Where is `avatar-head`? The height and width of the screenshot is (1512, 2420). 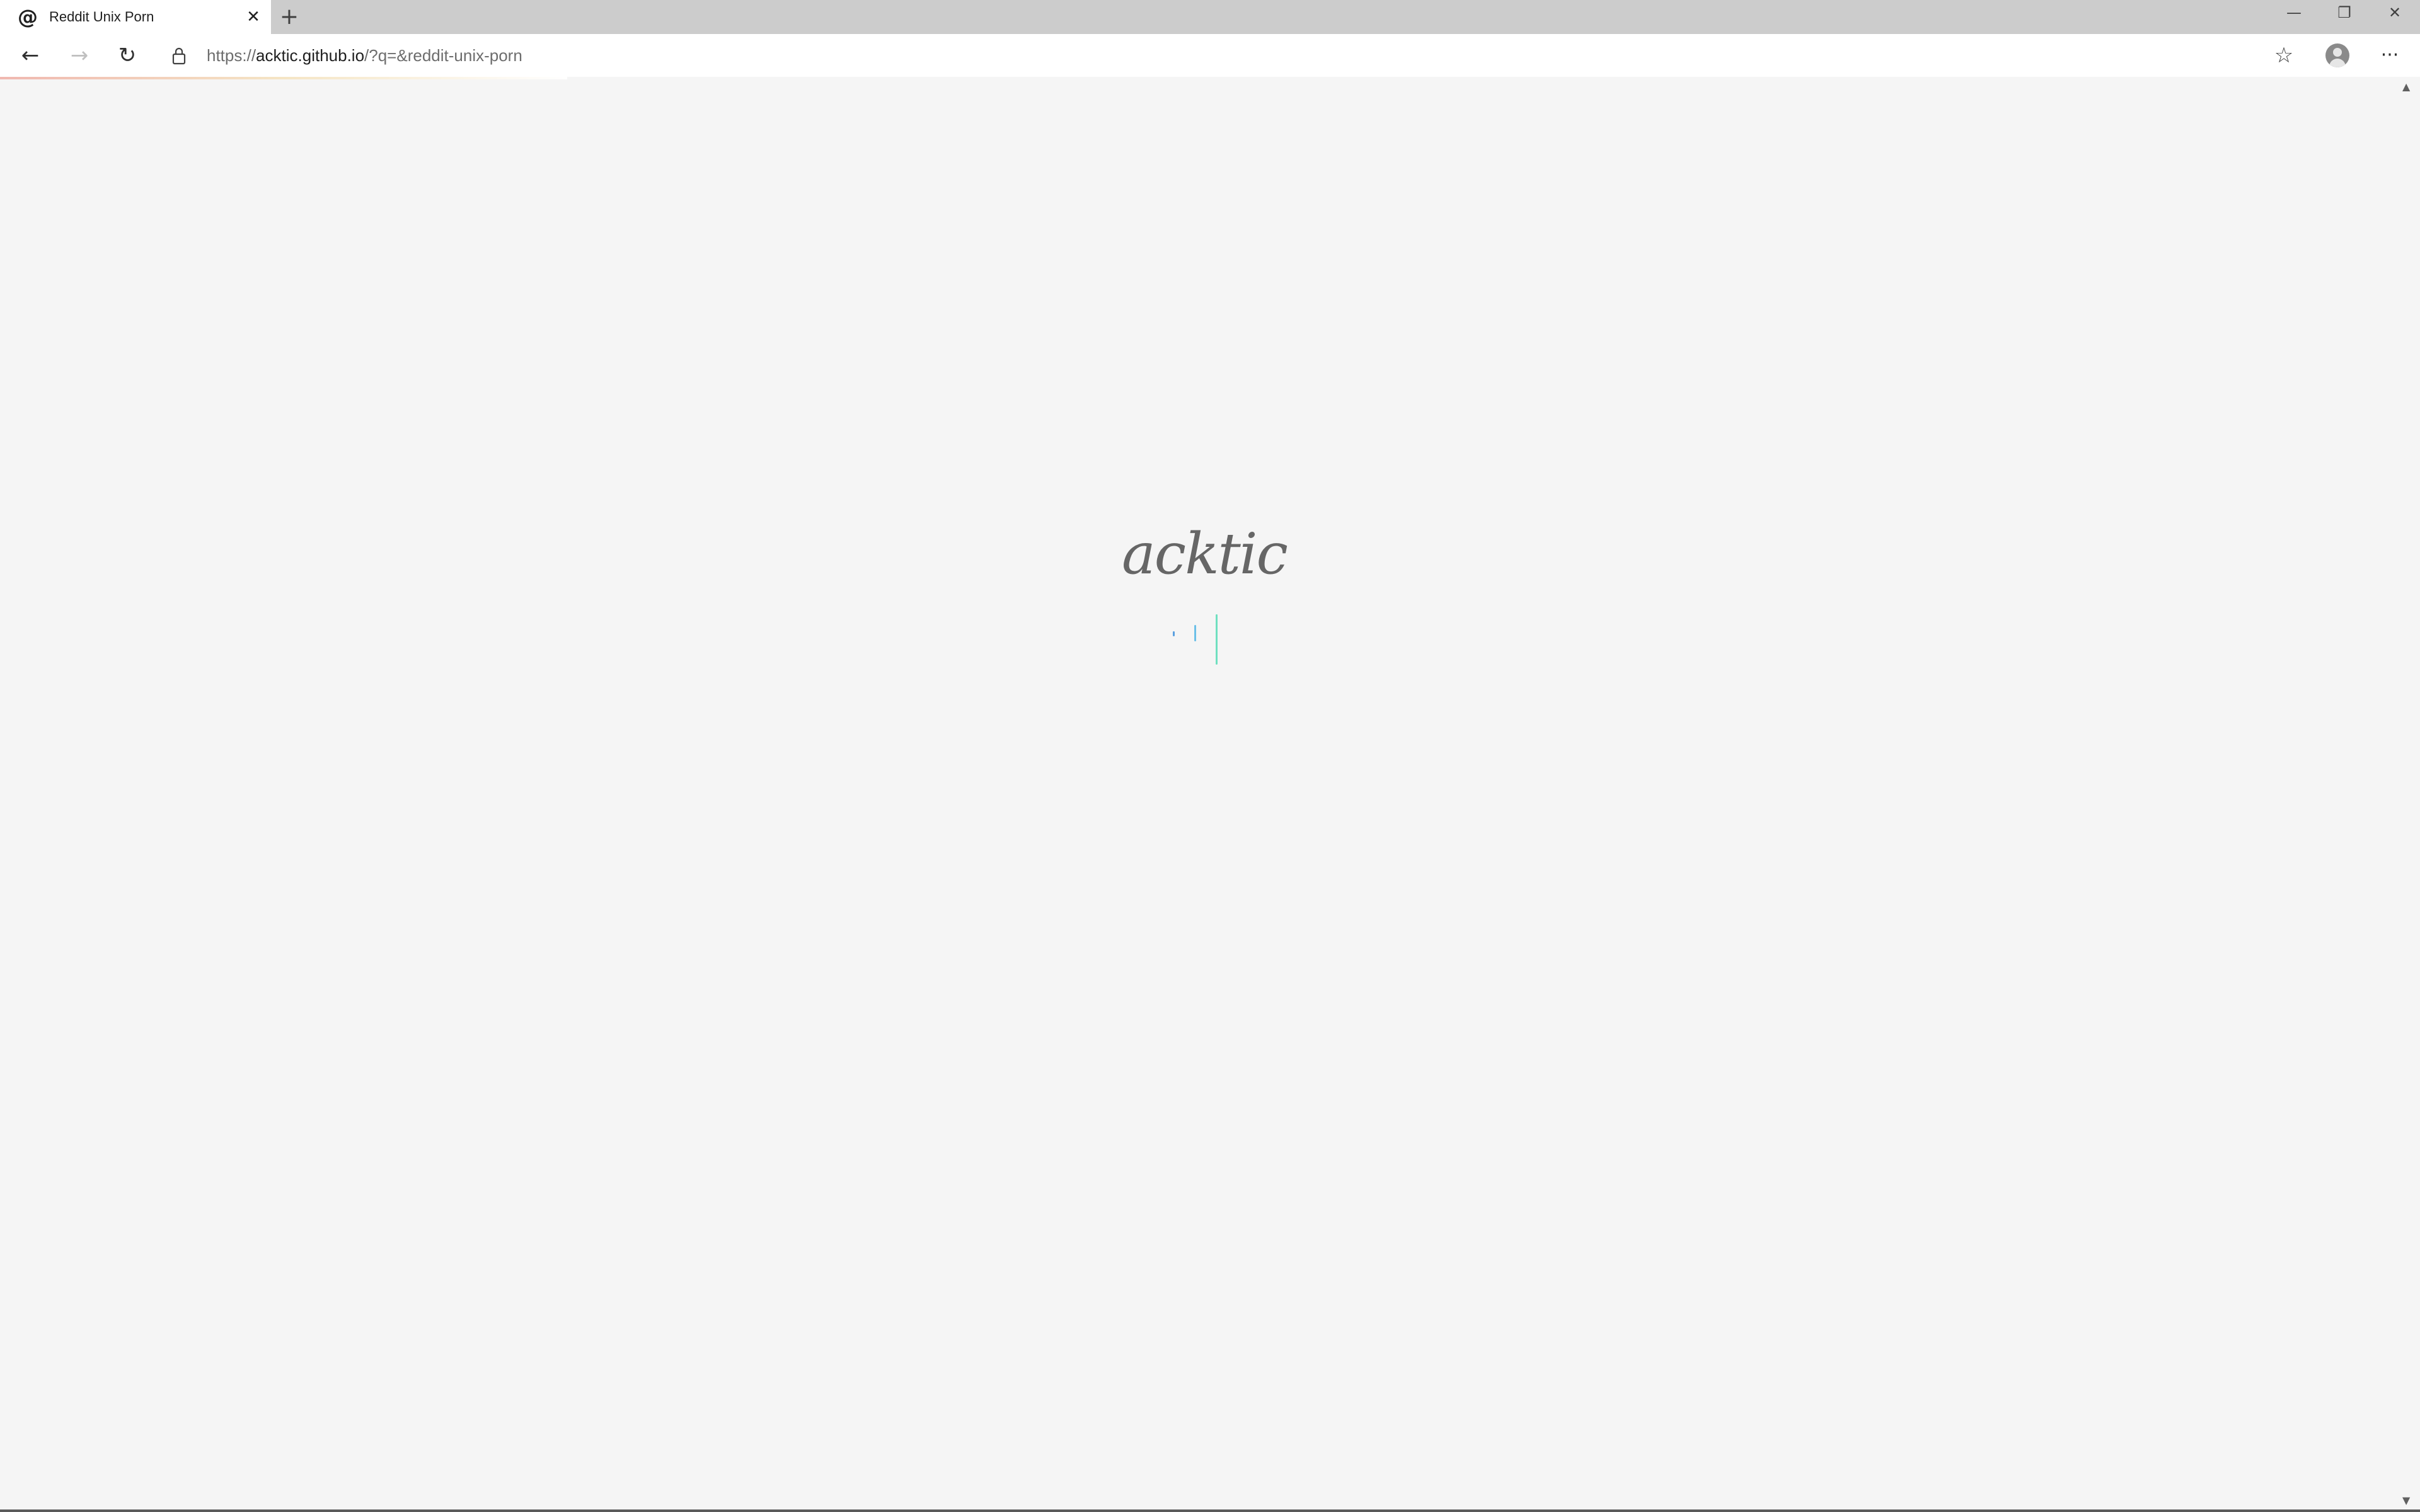
avatar-head is located at coordinates (2337, 52).